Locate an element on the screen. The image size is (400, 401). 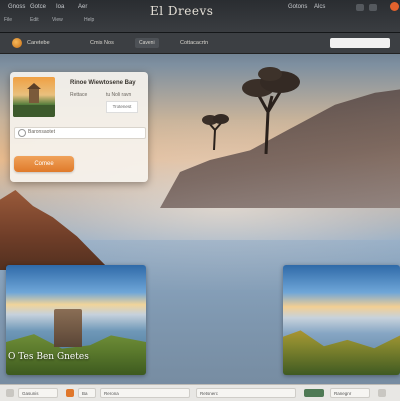
search-input is located at coordinates (360, 43).